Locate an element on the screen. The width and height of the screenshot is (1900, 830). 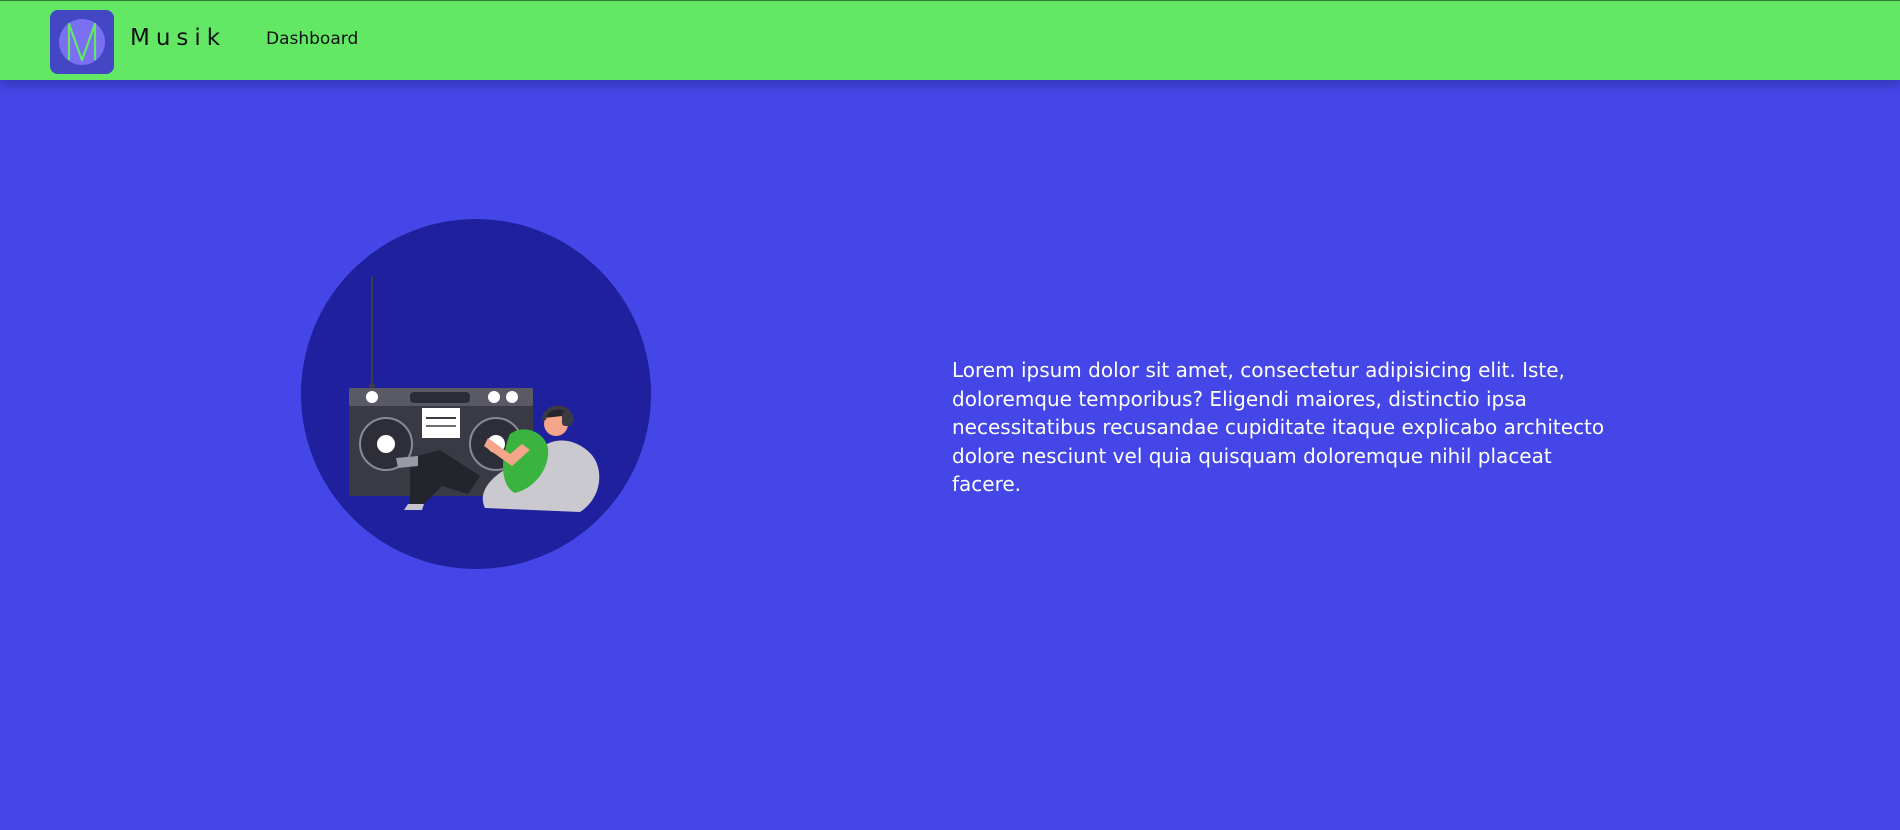
logo is located at coordinates (82, 42).